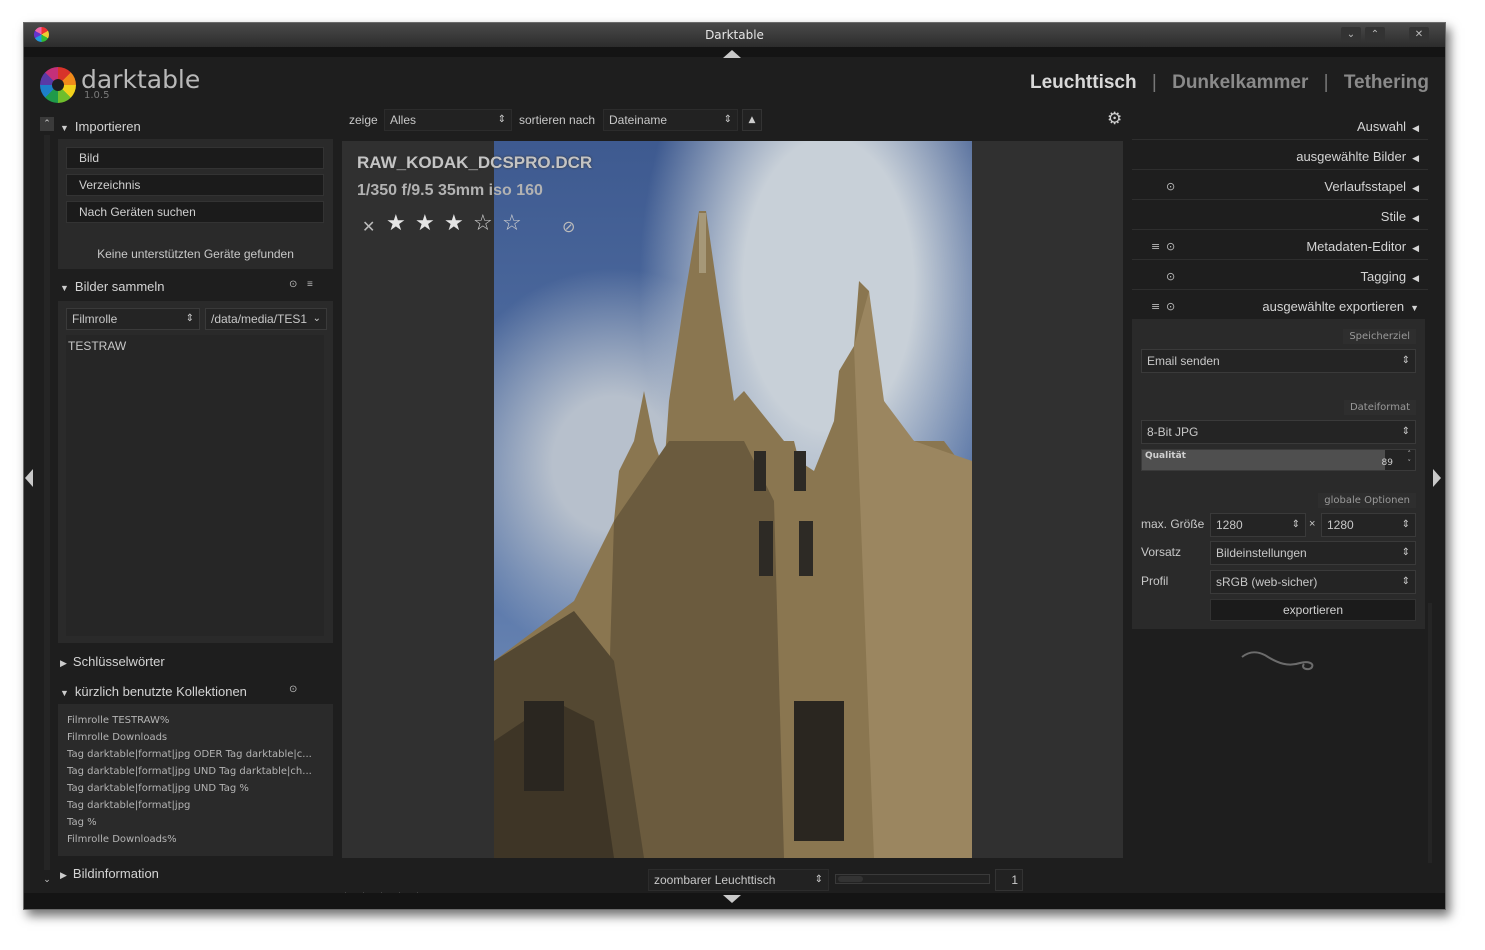 The width and height of the screenshot is (1485, 950). I want to click on module-title: Stile, so click(1393, 216).